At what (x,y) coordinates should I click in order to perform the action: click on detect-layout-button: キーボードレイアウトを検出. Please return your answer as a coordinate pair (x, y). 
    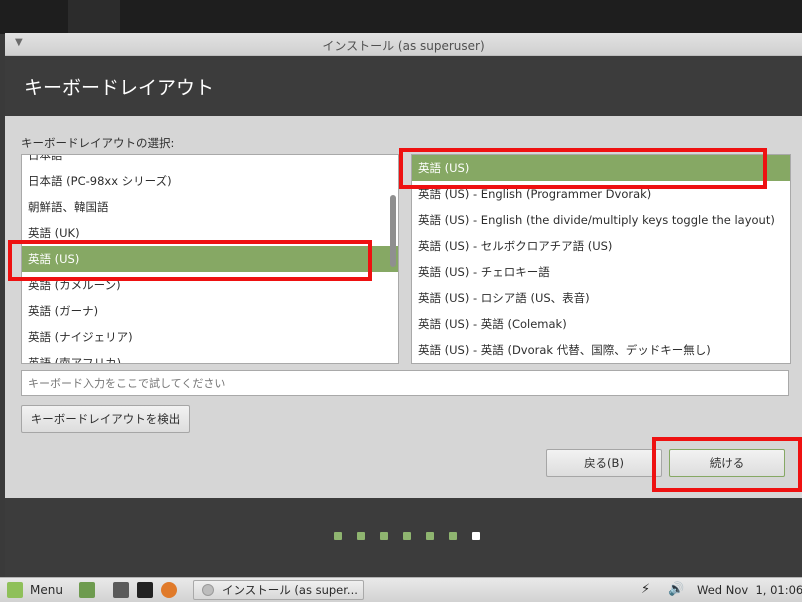
    Looking at the image, I should click on (105, 419).